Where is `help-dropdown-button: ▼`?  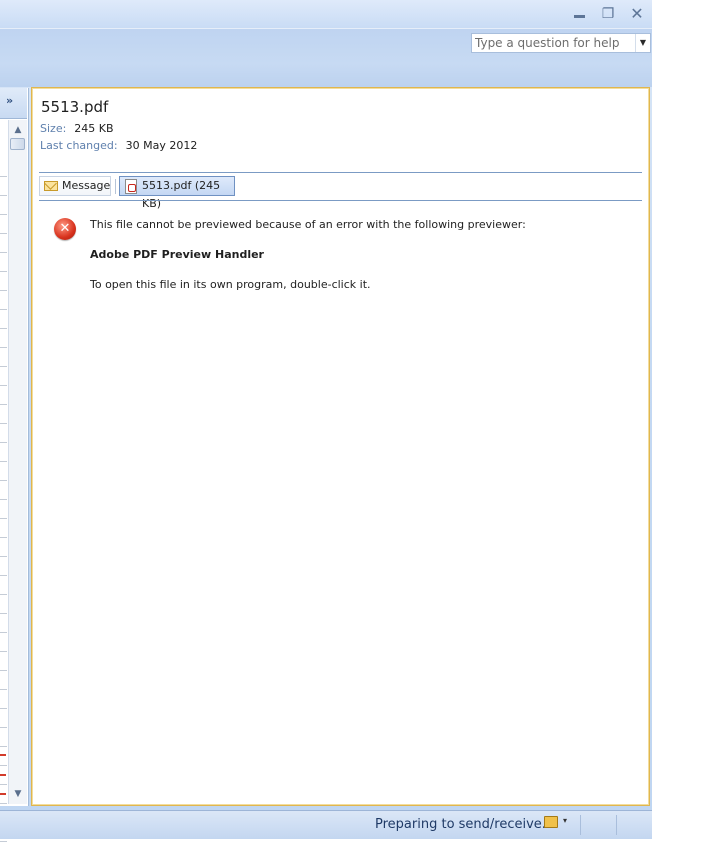
help-dropdown-button: ▼ is located at coordinates (642, 43).